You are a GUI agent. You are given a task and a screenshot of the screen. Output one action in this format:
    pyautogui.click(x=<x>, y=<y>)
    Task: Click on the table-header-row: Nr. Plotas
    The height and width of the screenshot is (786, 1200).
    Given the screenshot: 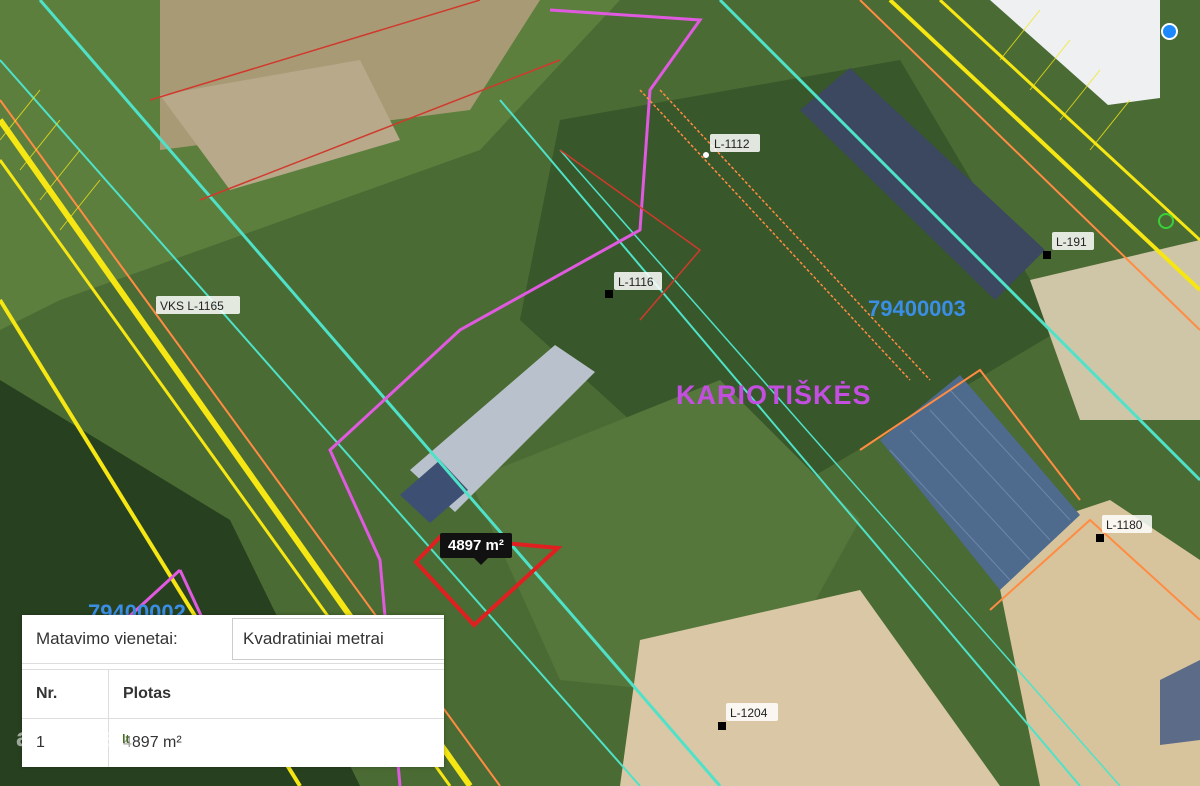 What is the action you would take?
    pyautogui.click(x=233, y=694)
    